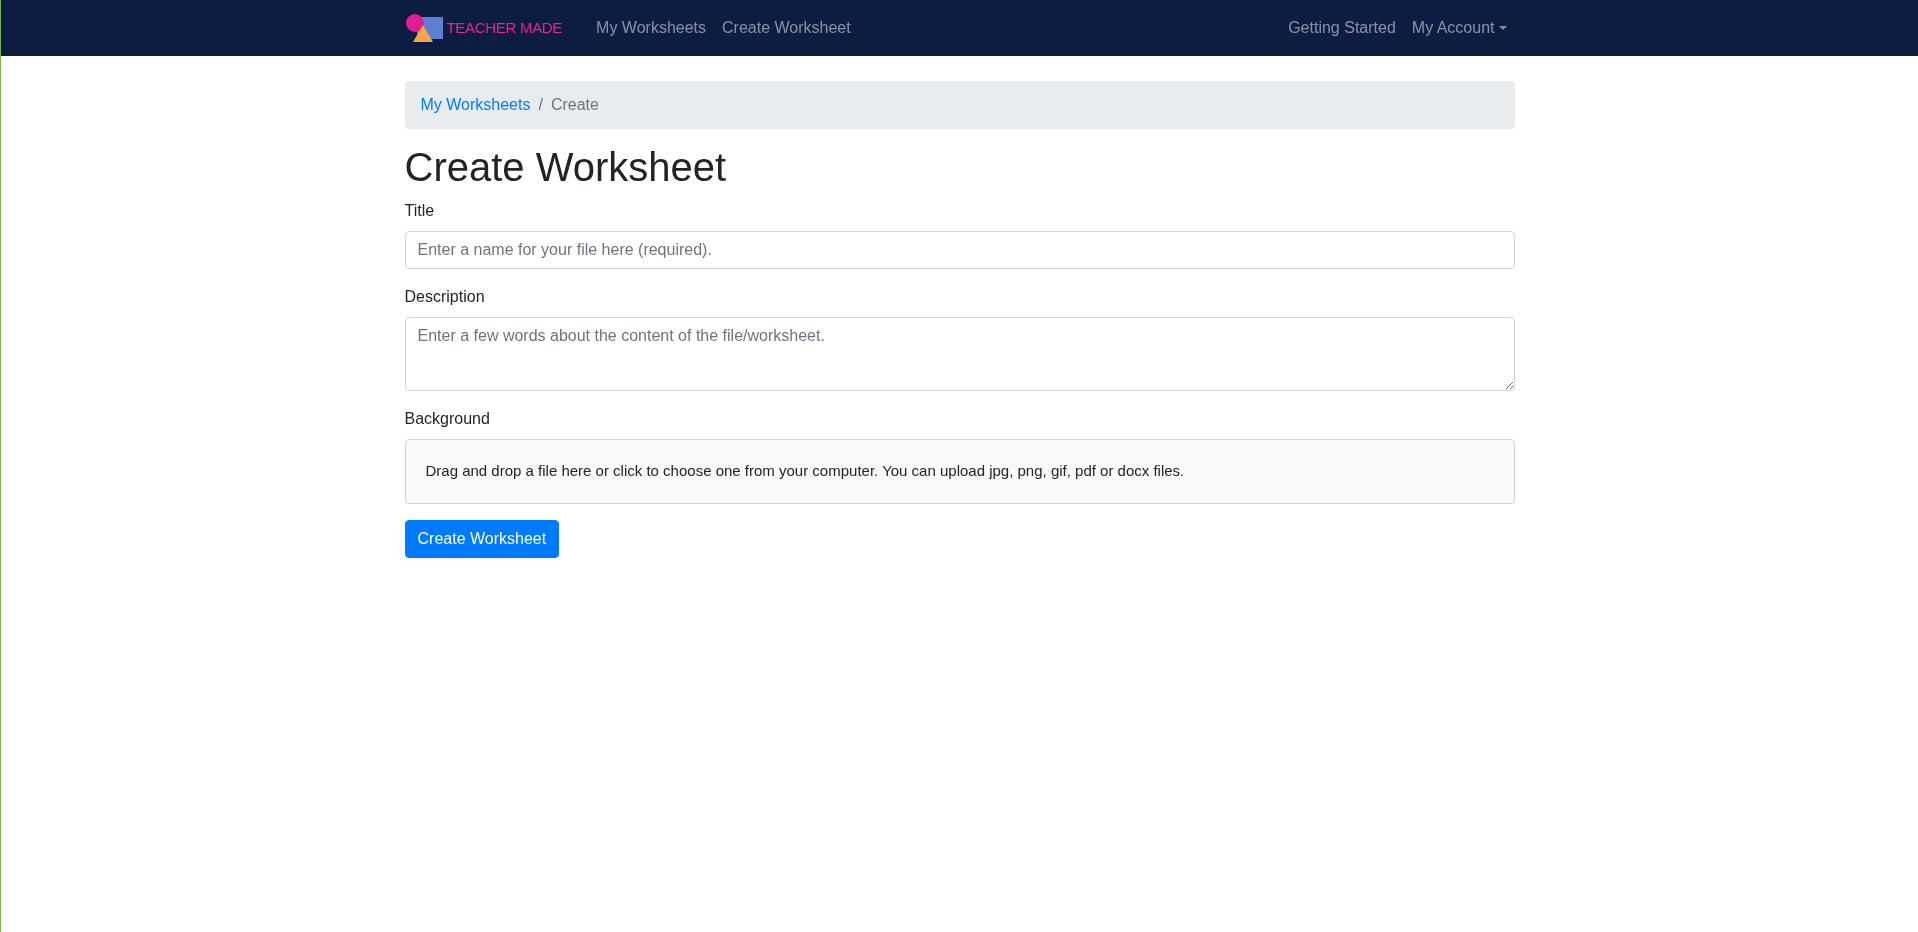  What do you see at coordinates (574, 105) in the screenshot?
I see `breadcrumb-current: Create` at bounding box center [574, 105].